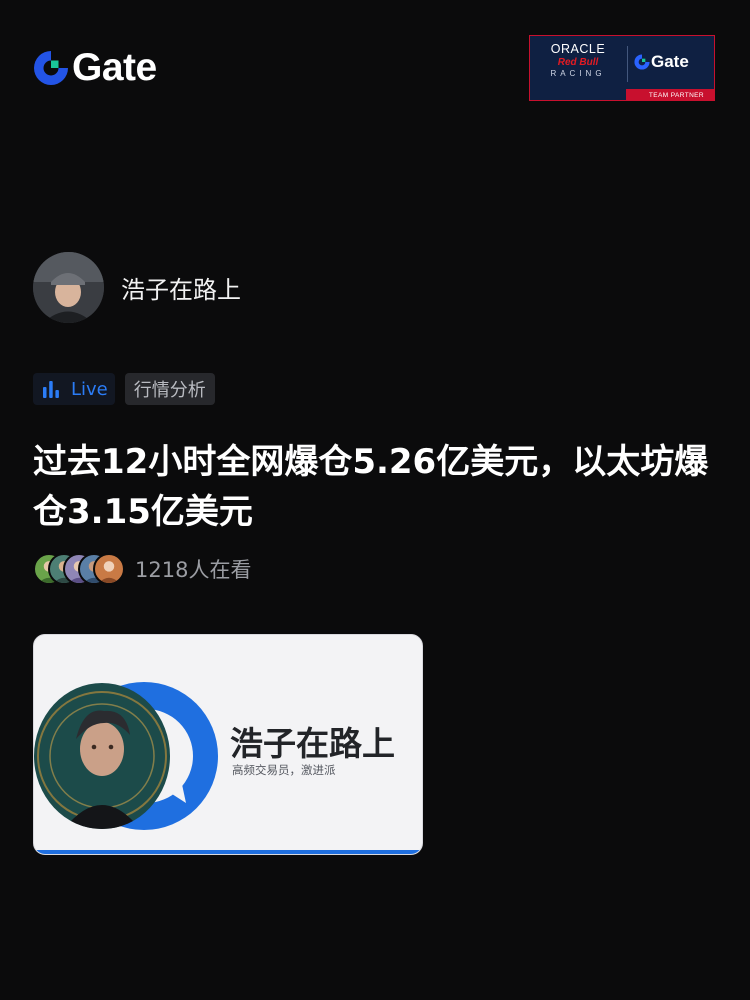  What do you see at coordinates (79, 569) in the screenshot?
I see `viewer-avatars` at bounding box center [79, 569].